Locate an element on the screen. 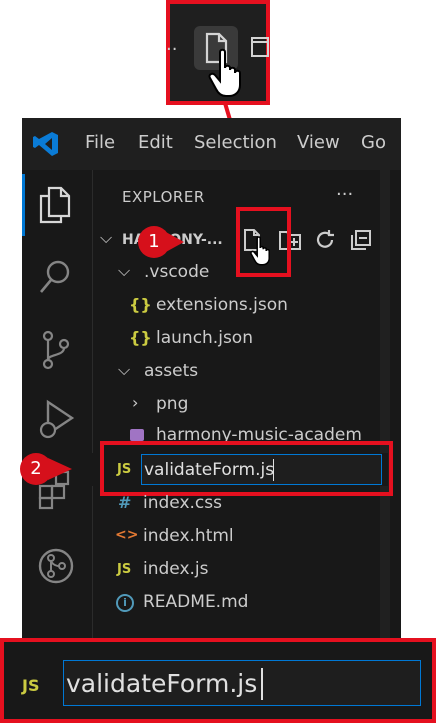 Image resolution: width=436 pixels, height=723 pixels. activity-active-indicator is located at coordinates (23, 205).